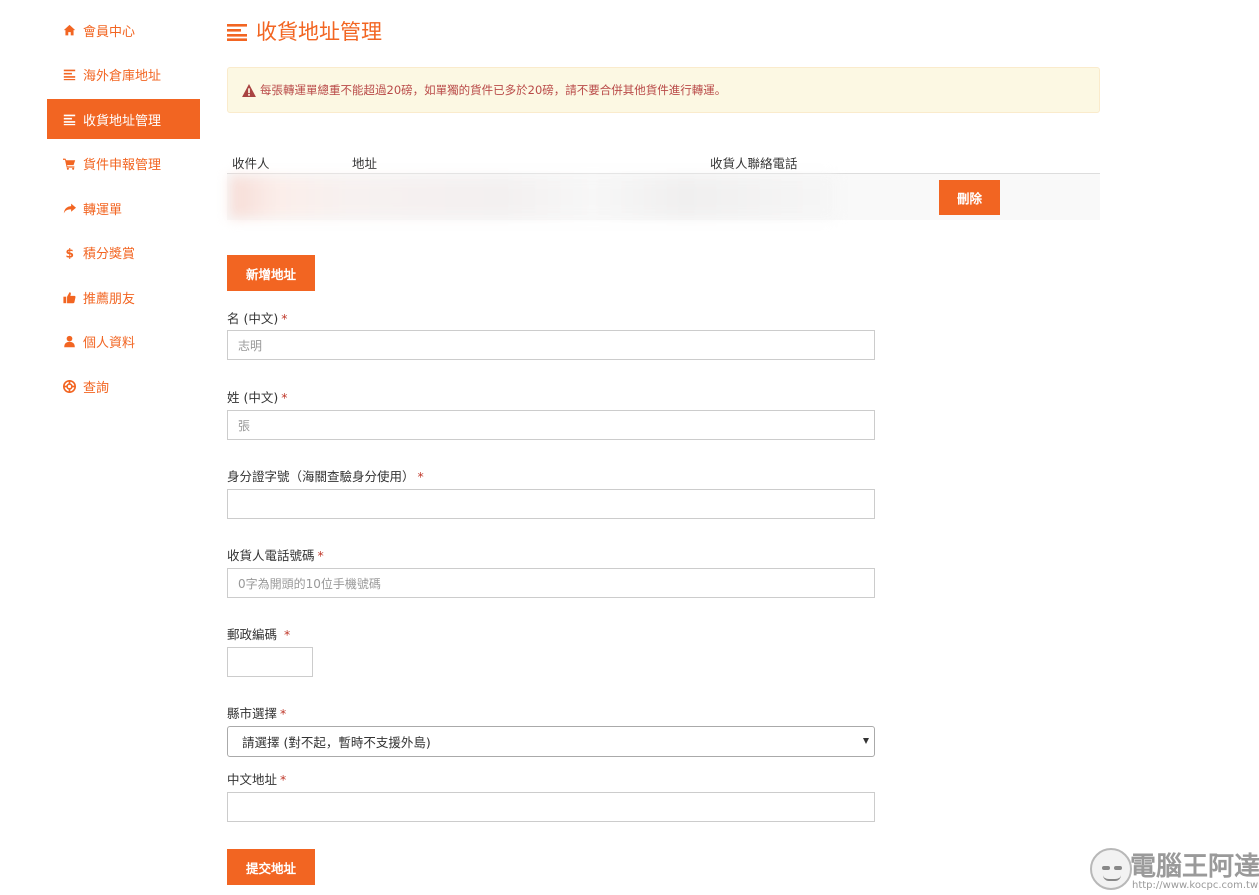  Describe the element at coordinates (551, 583) in the screenshot. I see `phone-input: 0字為開頭的10位手機號碼` at that location.